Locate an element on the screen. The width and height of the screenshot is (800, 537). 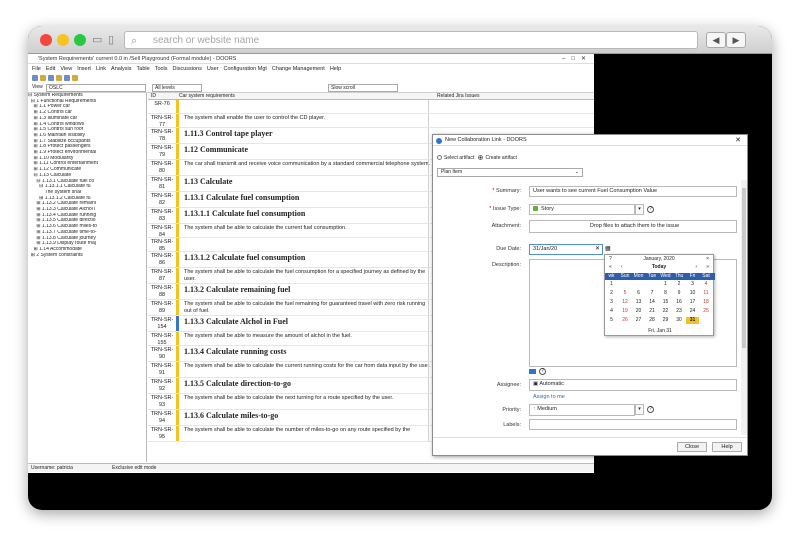
back-button: ◀ is located at coordinates (716, 40).